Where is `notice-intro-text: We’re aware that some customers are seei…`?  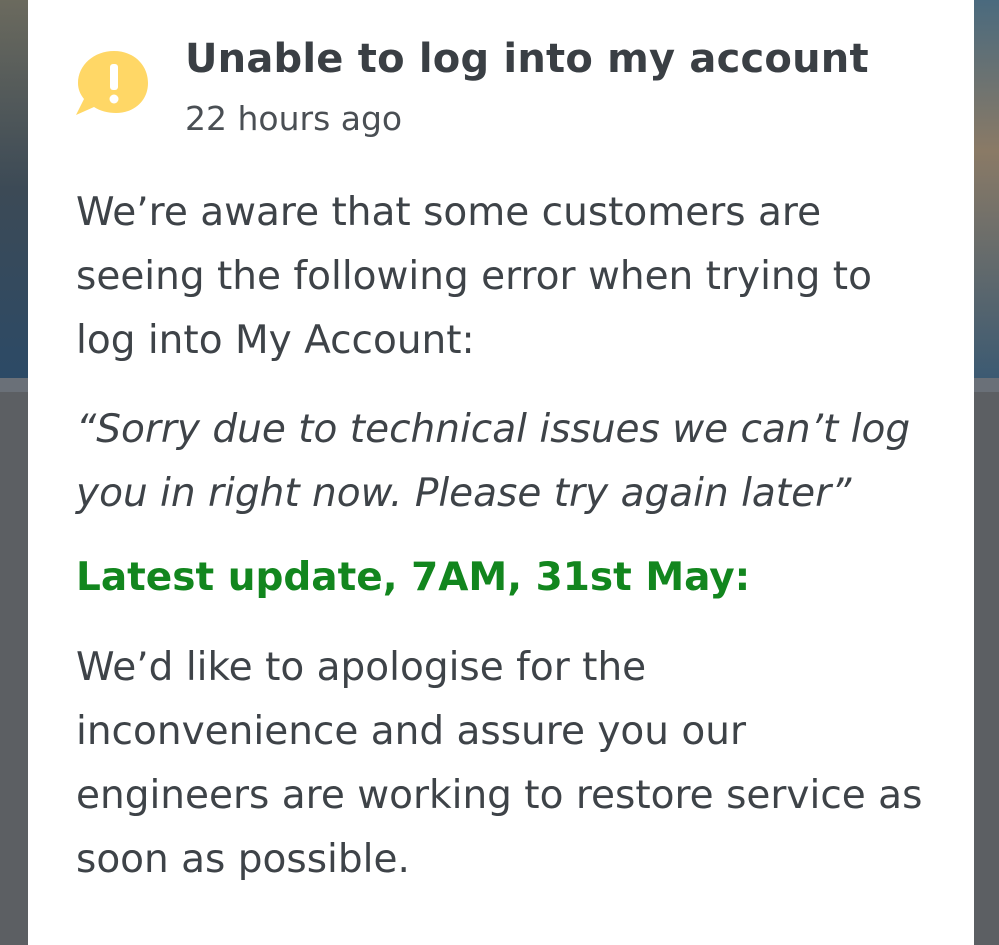
notice-intro-text: We’re aware that some customers are seei… is located at coordinates (474, 276).